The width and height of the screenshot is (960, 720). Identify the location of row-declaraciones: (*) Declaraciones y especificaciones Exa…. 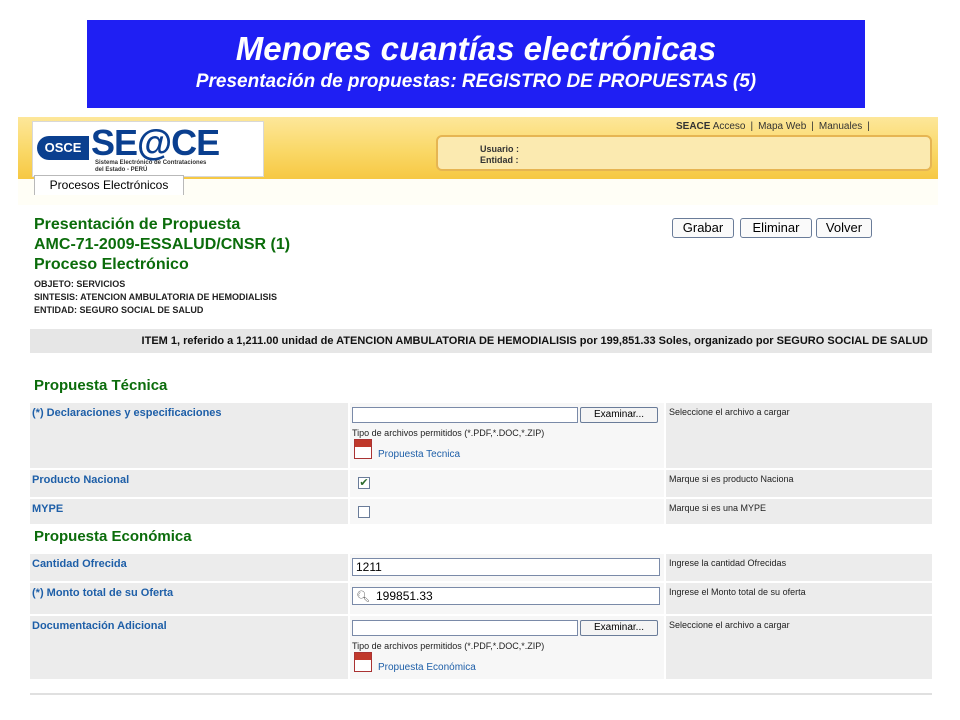
(481, 436).